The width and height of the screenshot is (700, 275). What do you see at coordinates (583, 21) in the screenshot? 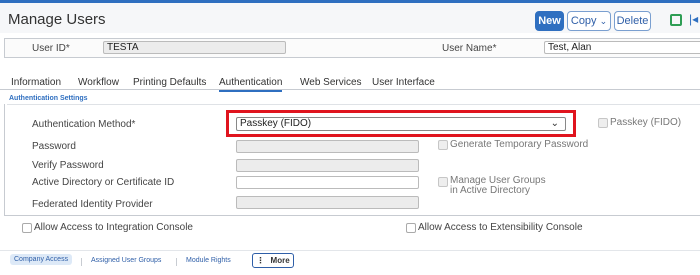
I see `copy-button-label: Copy` at bounding box center [583, 21].